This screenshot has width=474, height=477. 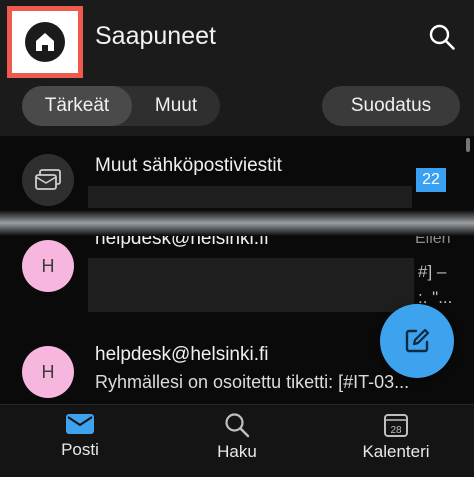 What do you see at coordinates (396, 430) in the screenshot?
I see `calendar-day: 28` at bounding box center [396, 430].